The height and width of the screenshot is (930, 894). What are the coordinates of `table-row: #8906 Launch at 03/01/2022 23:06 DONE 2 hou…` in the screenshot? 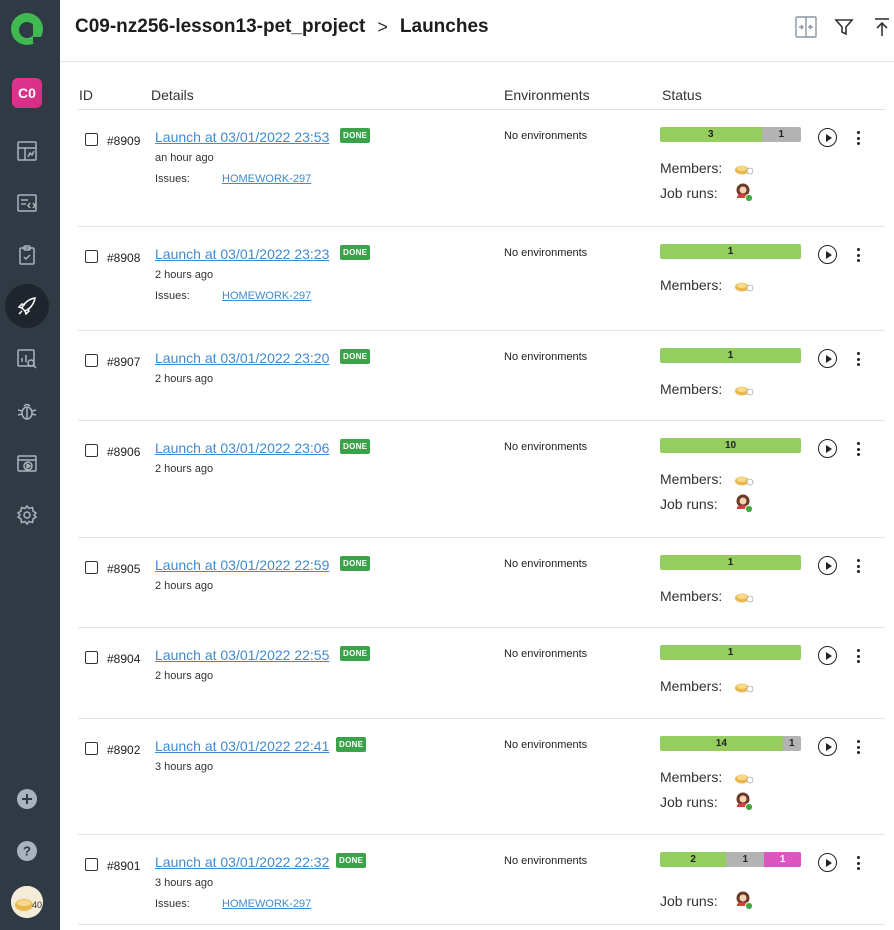 It's located at (481, 479).